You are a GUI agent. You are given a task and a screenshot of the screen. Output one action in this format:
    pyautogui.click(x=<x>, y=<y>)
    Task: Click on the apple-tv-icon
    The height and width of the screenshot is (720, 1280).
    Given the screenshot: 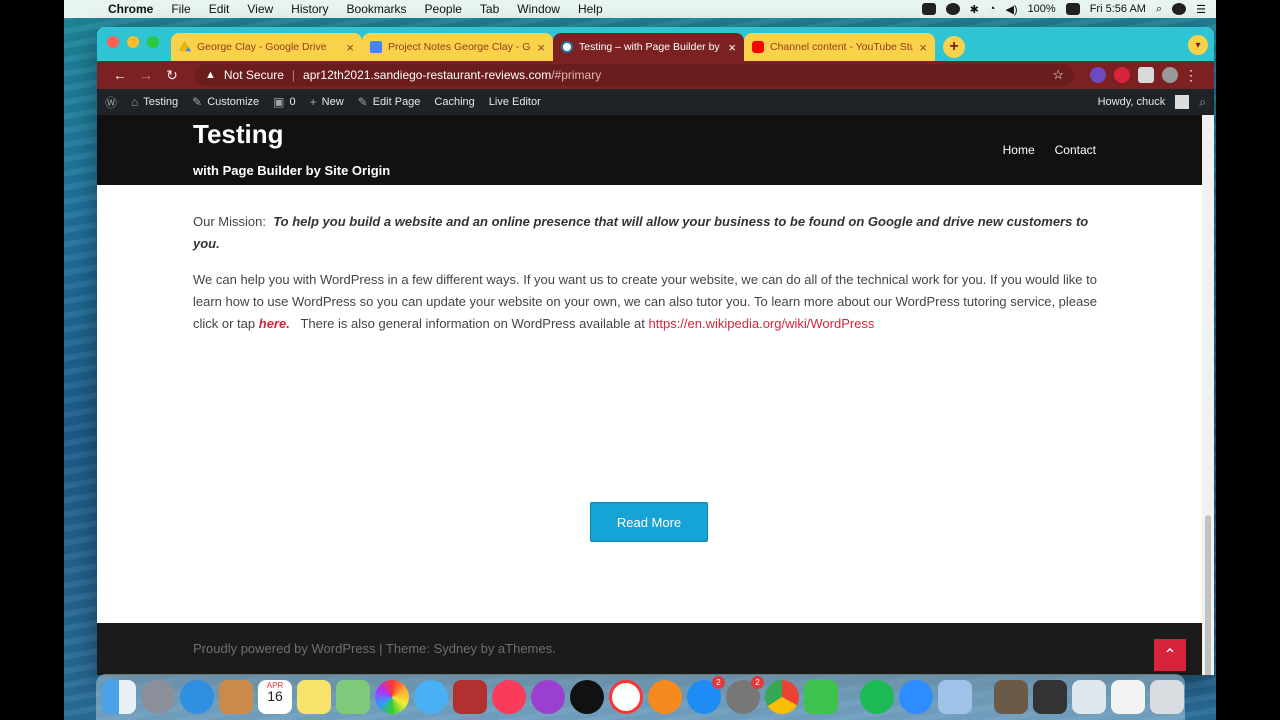 What is the action you would take?
    pyautogui.click(x=587, y=697)
    